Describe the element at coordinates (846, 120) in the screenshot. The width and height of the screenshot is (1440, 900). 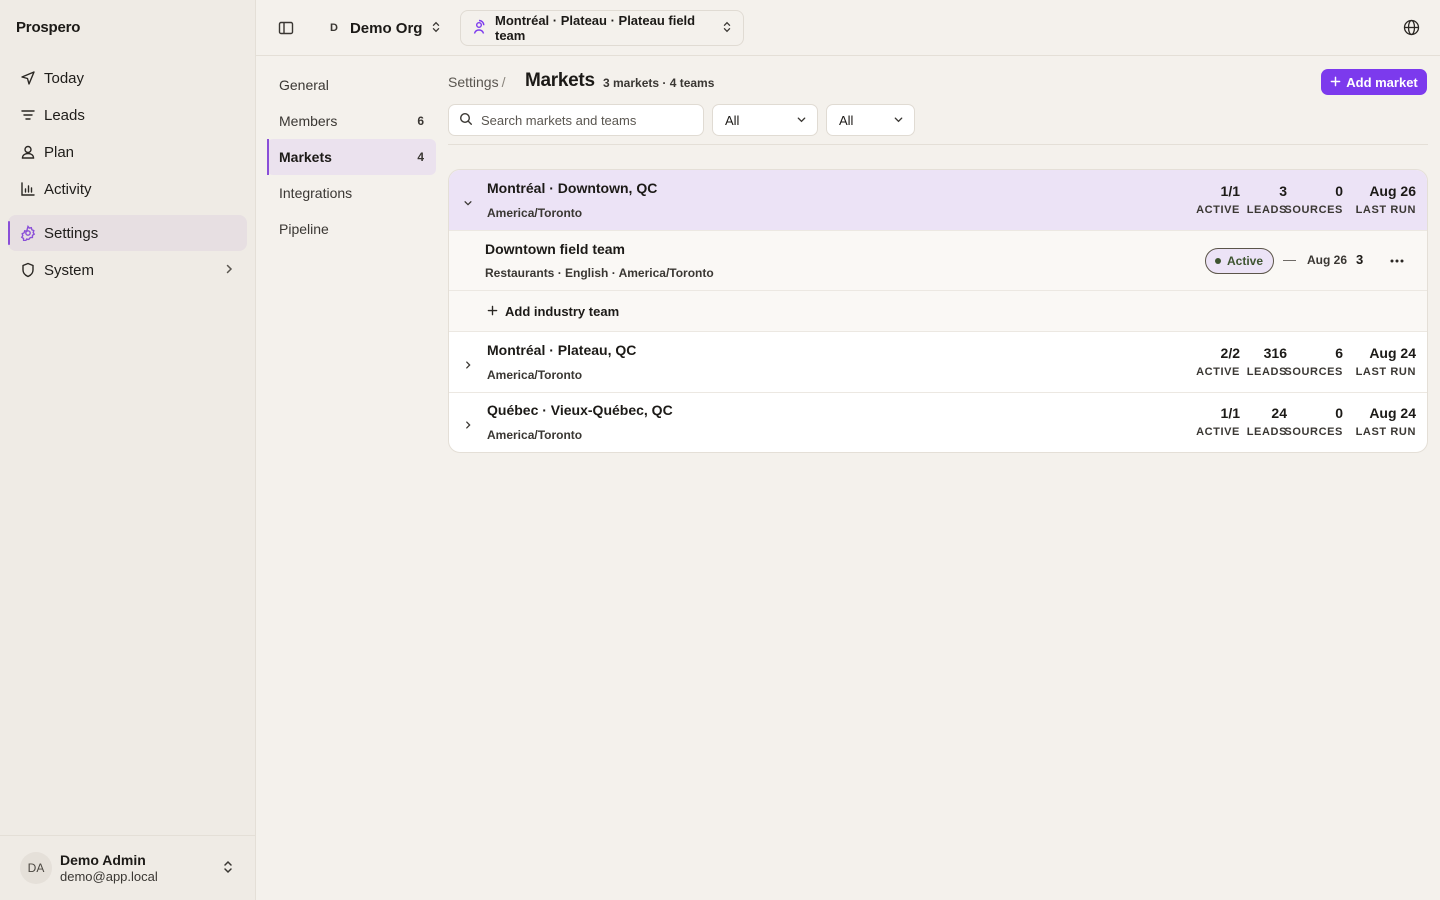
I see `type-filter-value: All` at that location.